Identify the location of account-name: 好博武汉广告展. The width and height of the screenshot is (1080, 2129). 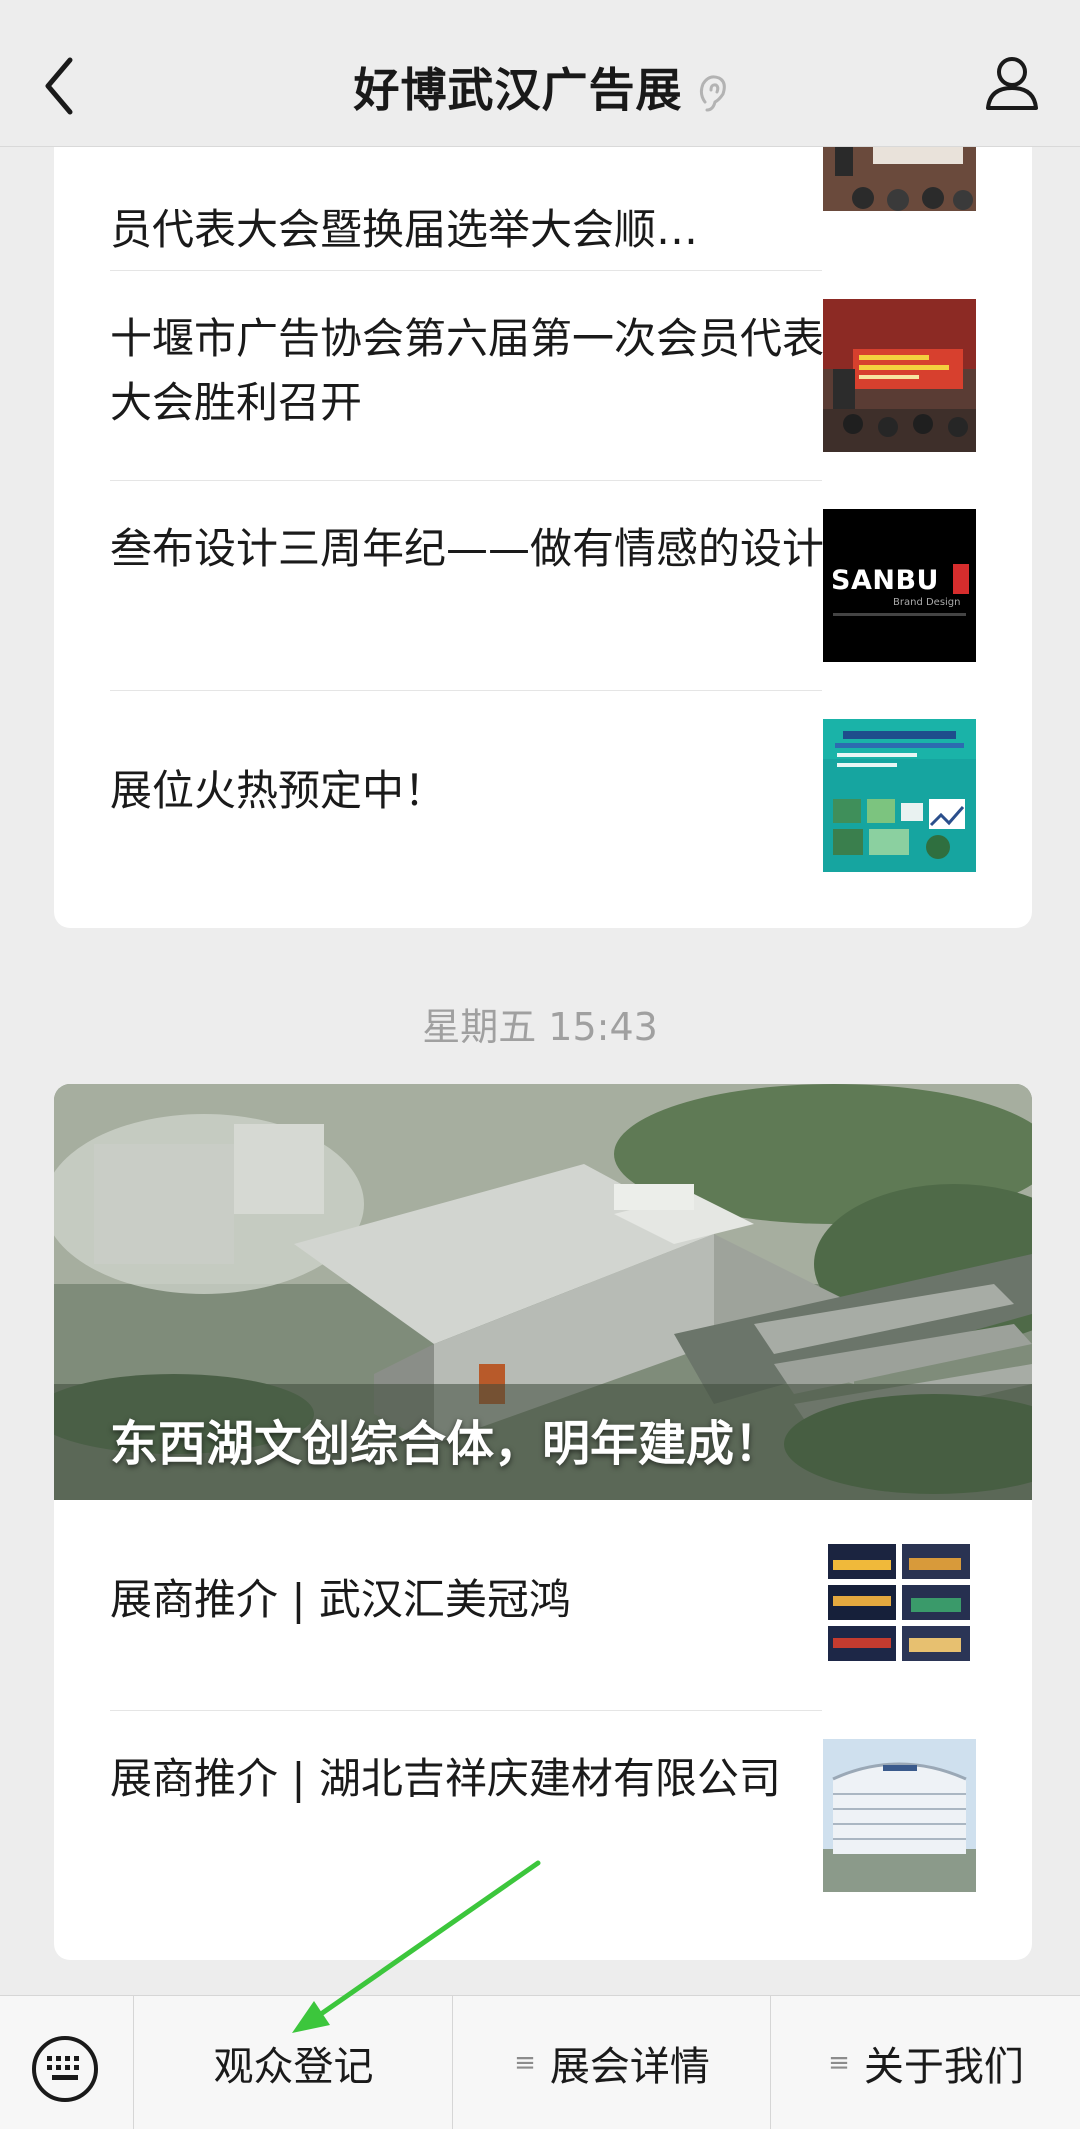
(518, 90).